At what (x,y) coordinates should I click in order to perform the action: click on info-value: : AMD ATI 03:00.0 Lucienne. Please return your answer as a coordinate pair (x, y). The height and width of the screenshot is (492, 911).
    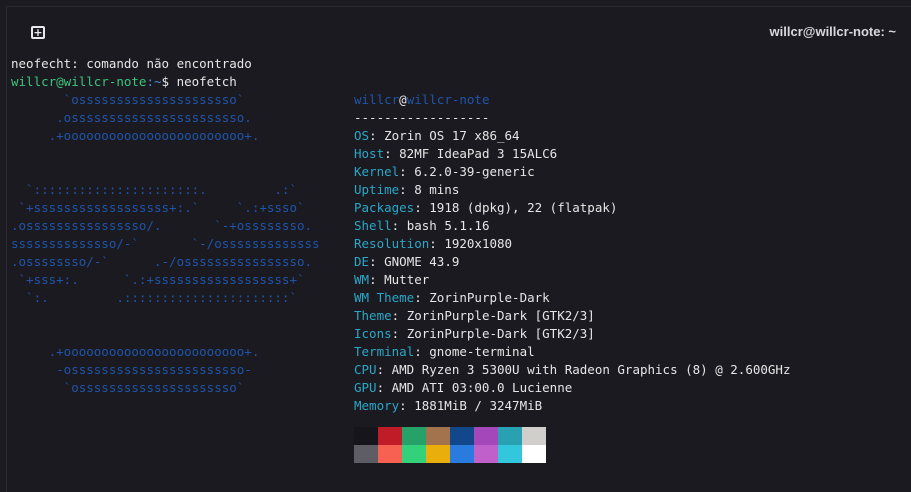
    Looking at the image, I should click on (474, 387).